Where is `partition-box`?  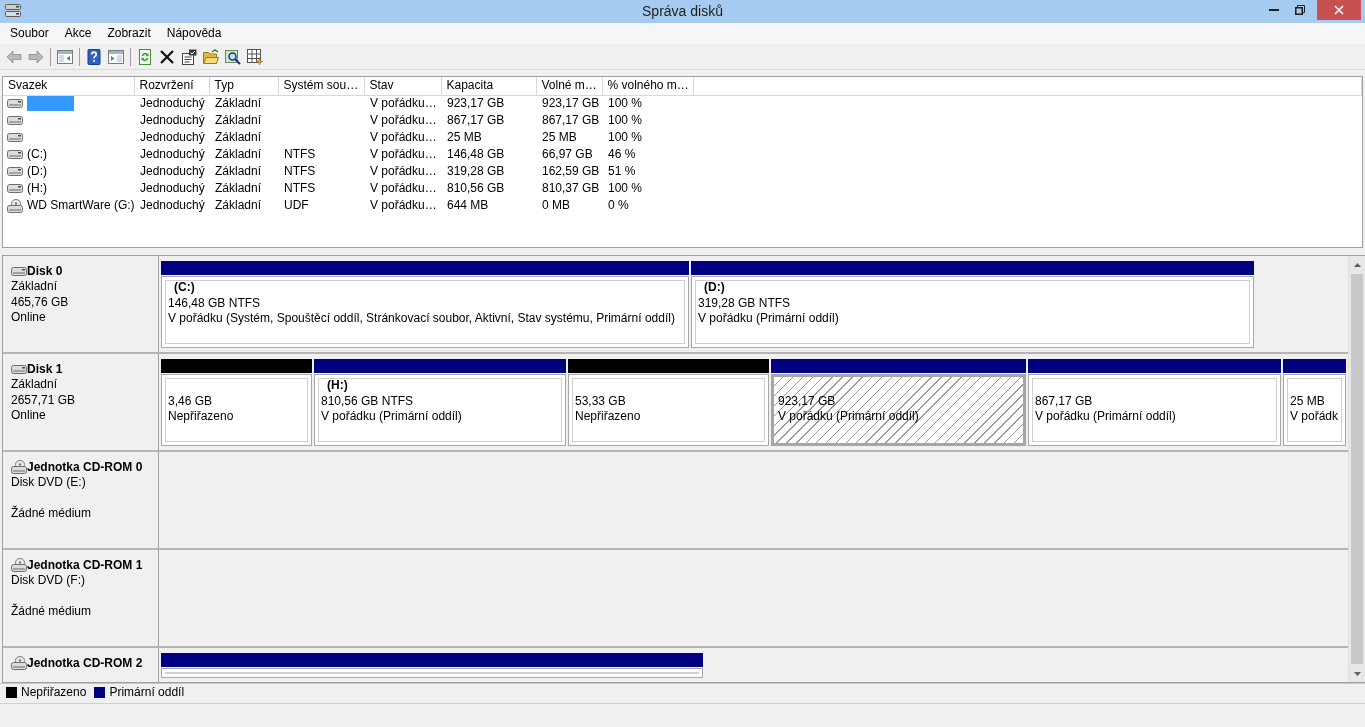 partition-box is located at coordinates (432, 673).